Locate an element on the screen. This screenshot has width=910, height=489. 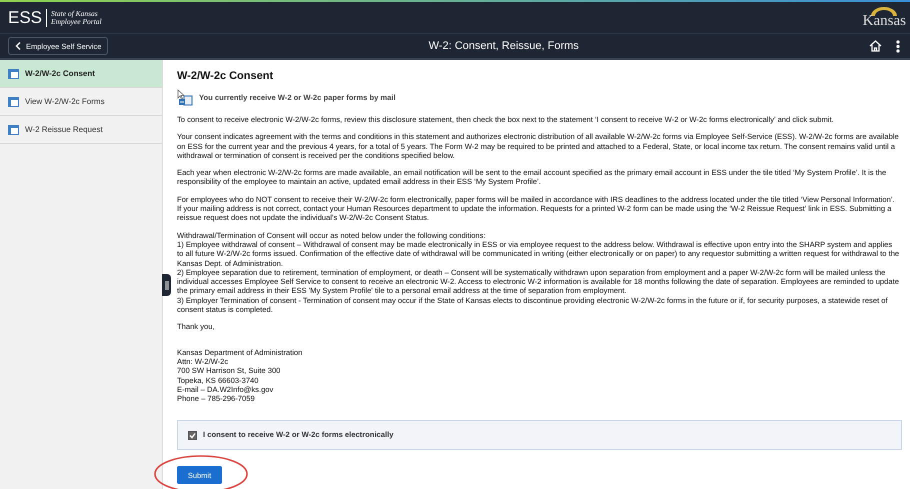
collapse-handle is located at coordinates (166, 285).